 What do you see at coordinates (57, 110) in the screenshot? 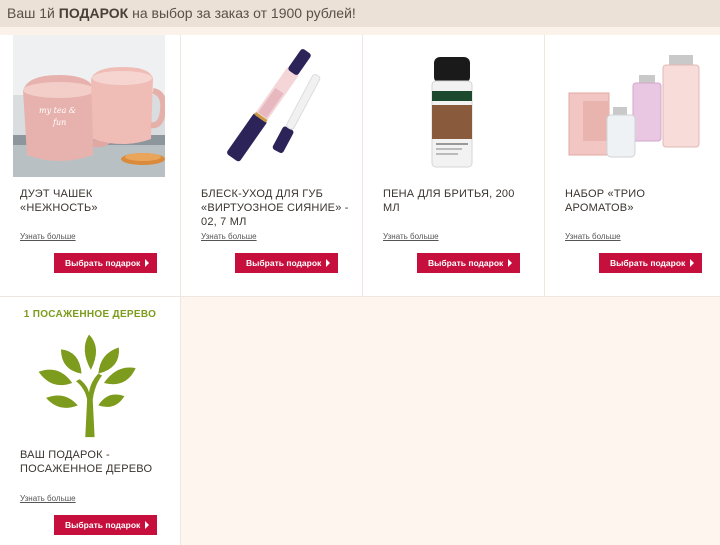
I see `svg-text: my tea &` at bounding box center [57, 110].